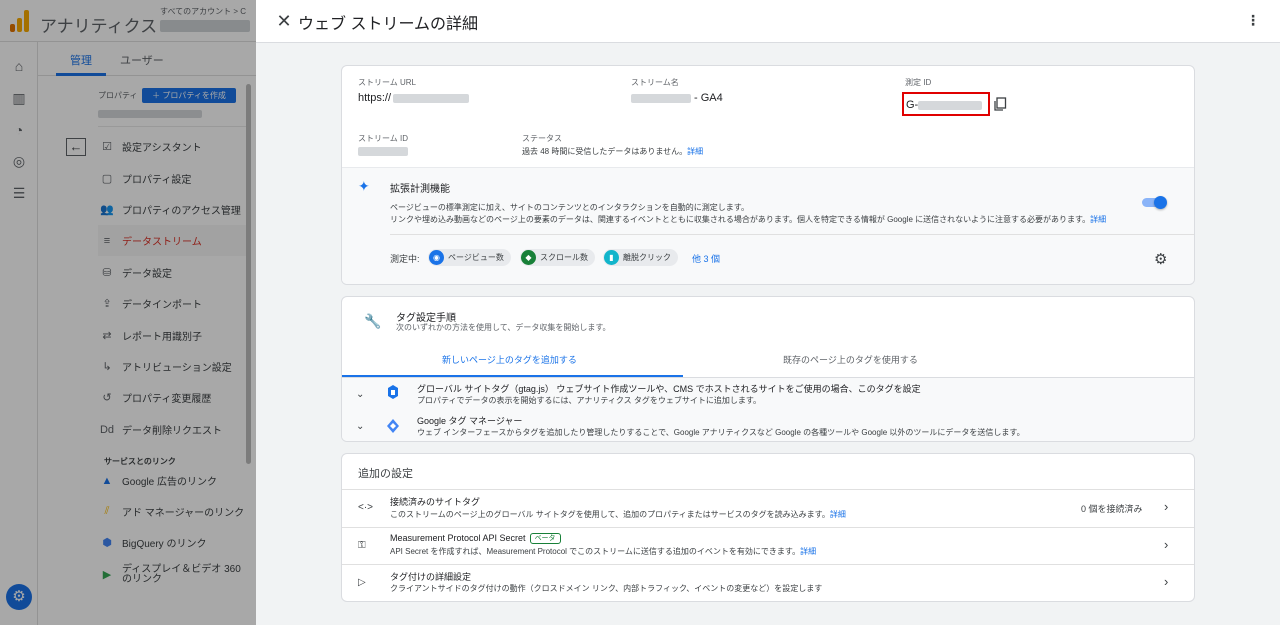 The image size is (1280, 625). Describe the element at coordinates (1000, 104) in the screenshot. I see `copy-icon` at that location.